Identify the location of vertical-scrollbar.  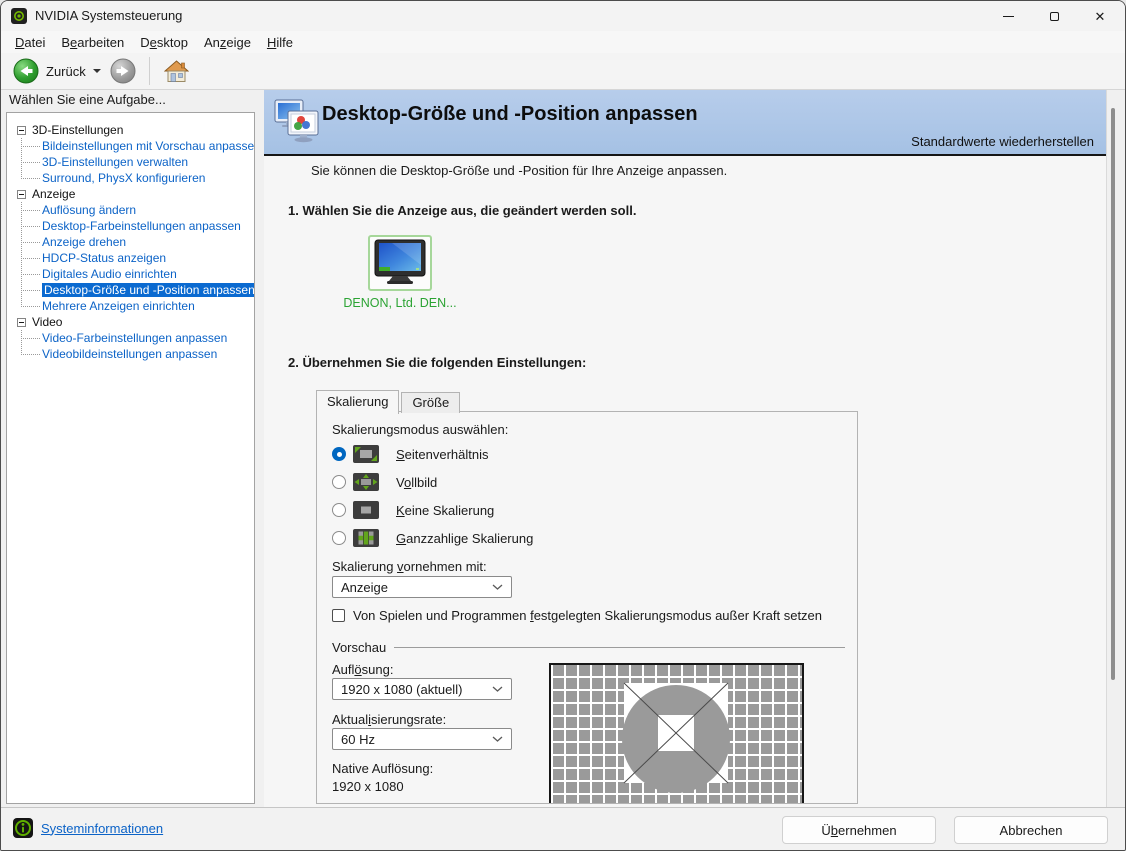
(1113, 394).